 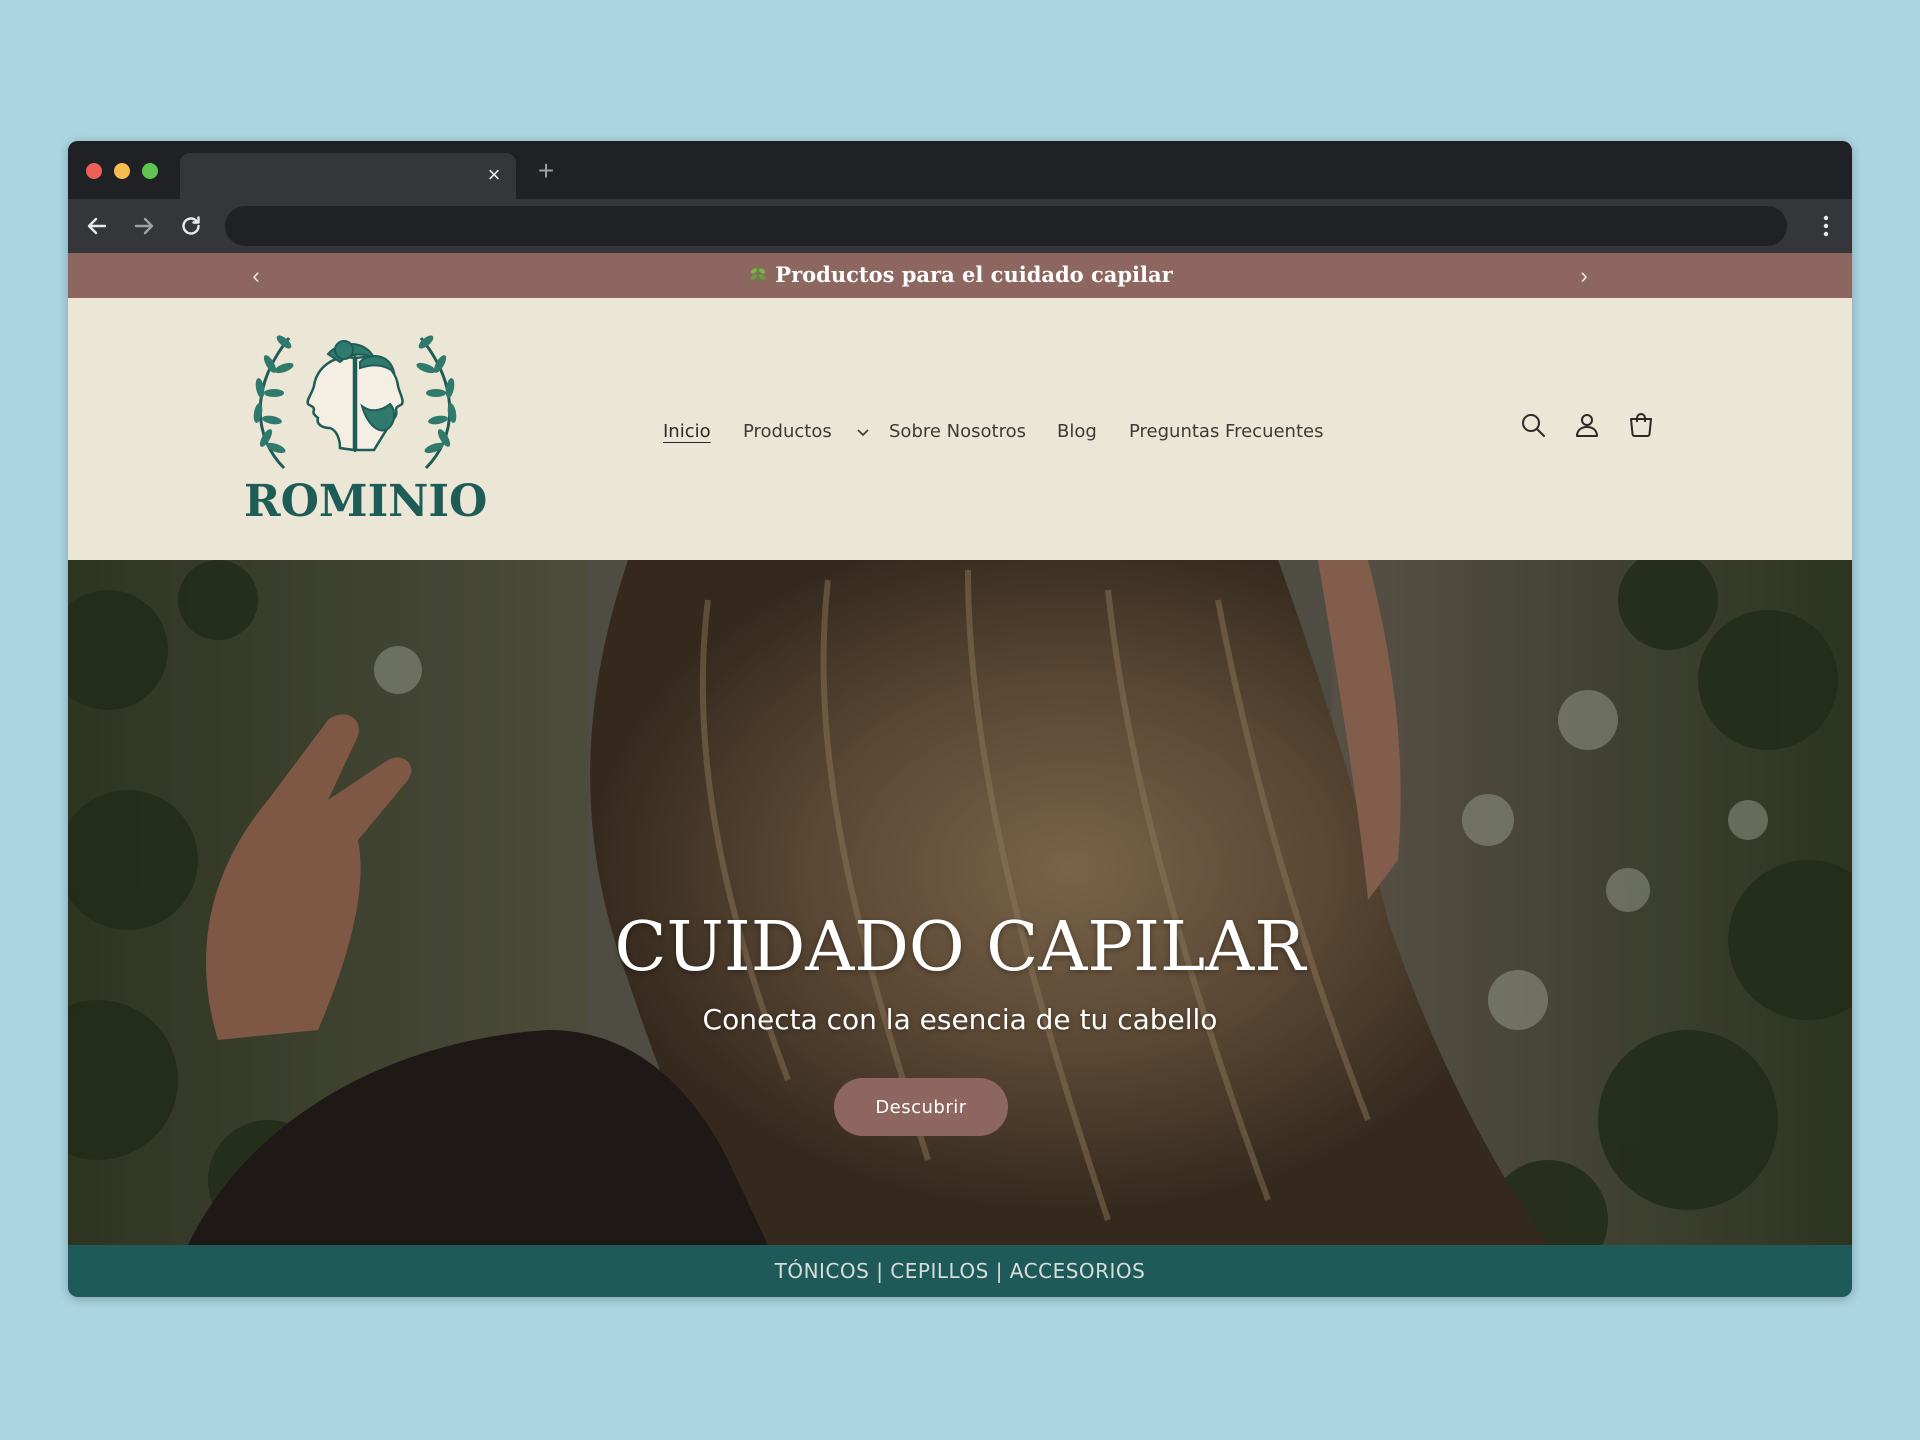 What do you see at coordinates (494, 175) in the screenshot?
I see `tab-close-icon: ×` at bounding box center [494, 175].